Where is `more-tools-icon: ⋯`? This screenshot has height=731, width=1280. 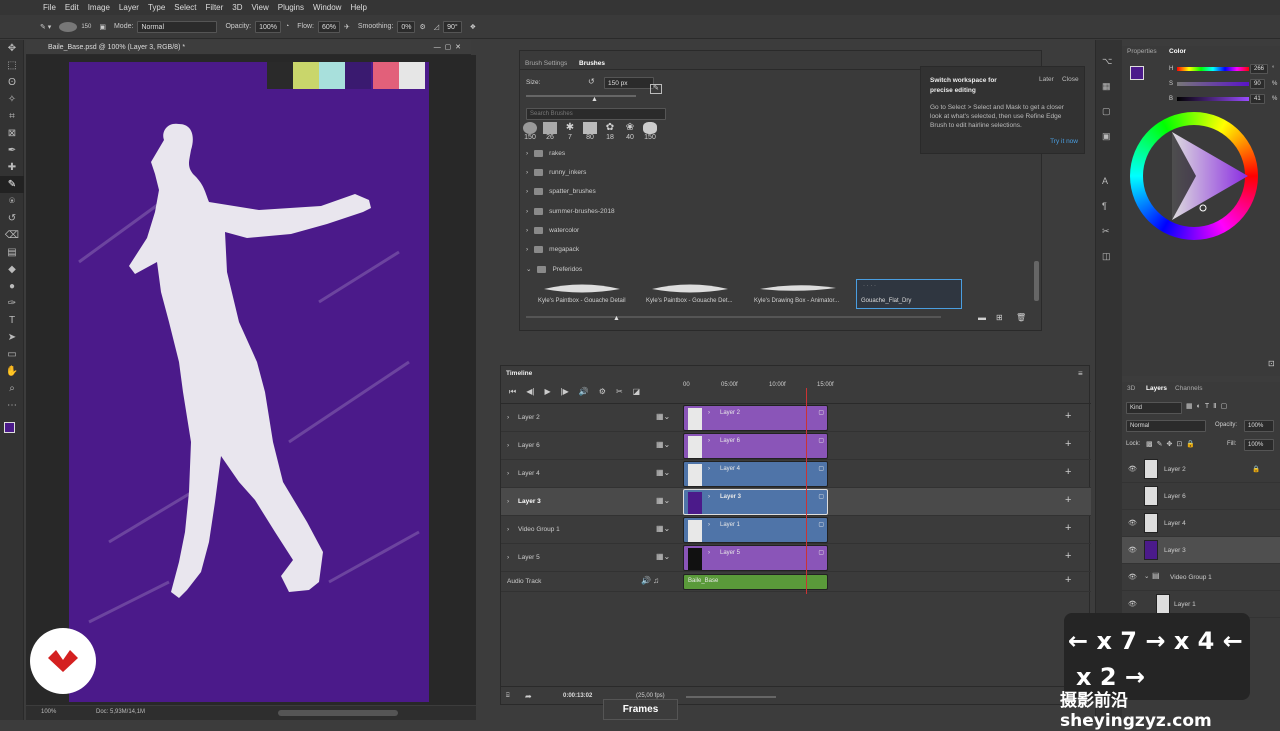
more-tools-icon: ⋯ is located at coordinates (12, 405).